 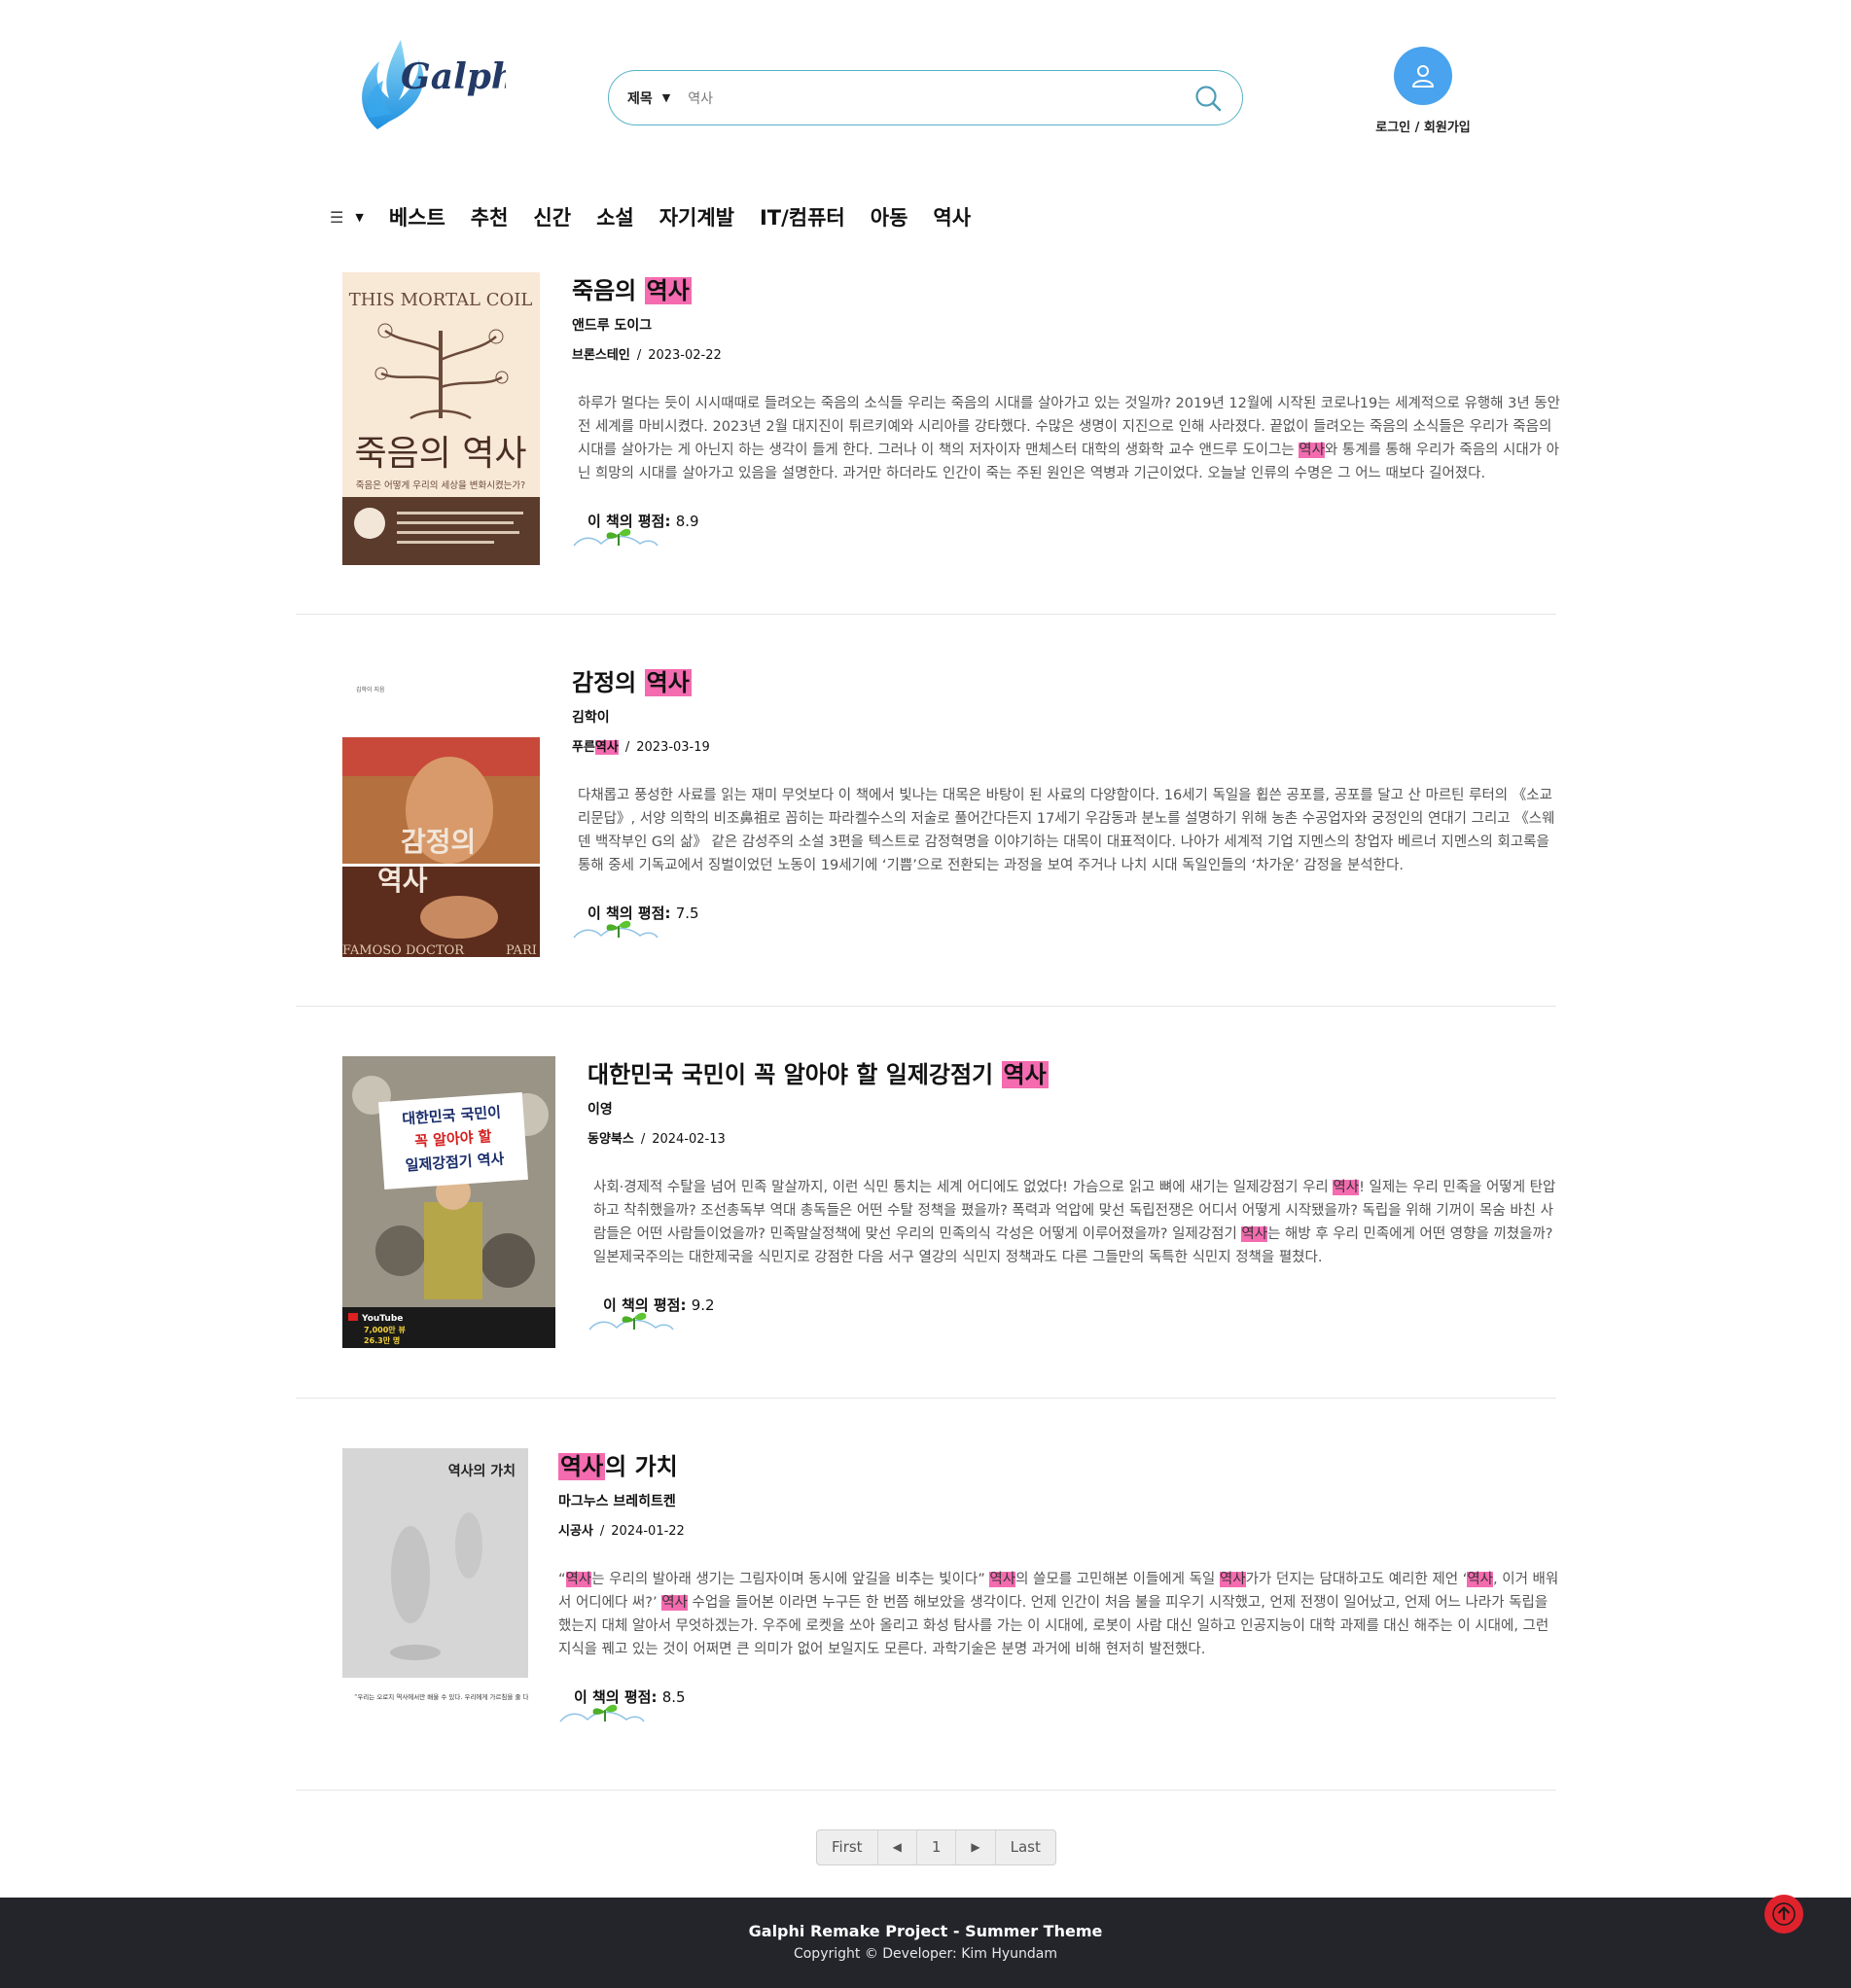 I want to click on nav-item-history: 역사, so click(x=952, y=216).